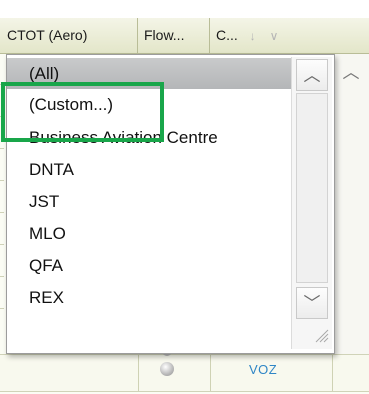 The width and height of the screenshot is (369, 394). What do you see at coordinates (71, 104) in the screenshot?
I see `filter-option-label: (Custom...)` at bounding box center [71, 104].